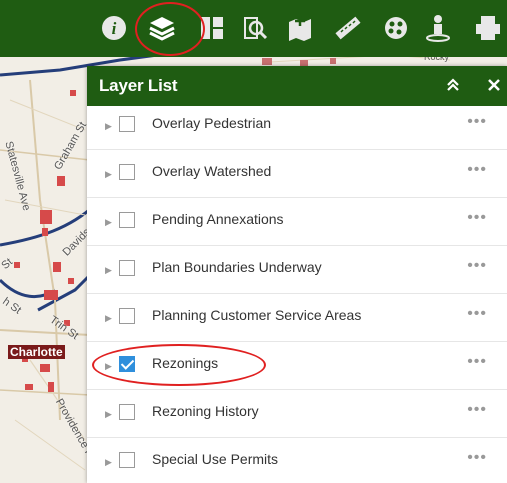 This screenshot has width=507, height=483. I want to click on panel-header: Layer List, so click(297, 86).